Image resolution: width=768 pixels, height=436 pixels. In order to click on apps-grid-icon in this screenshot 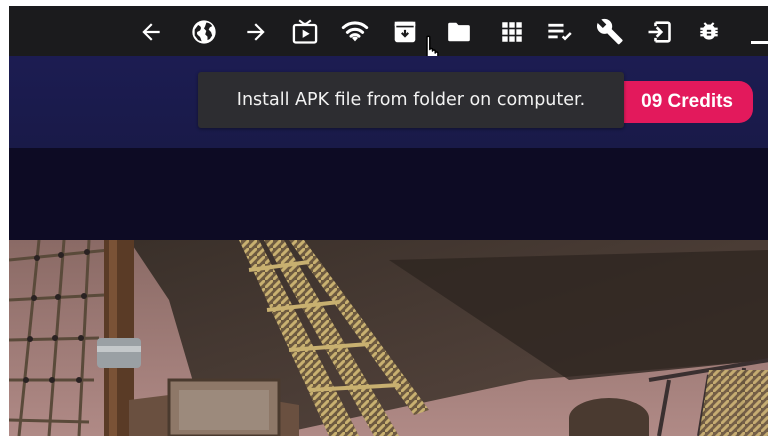, I will do `click(512, 32)`.